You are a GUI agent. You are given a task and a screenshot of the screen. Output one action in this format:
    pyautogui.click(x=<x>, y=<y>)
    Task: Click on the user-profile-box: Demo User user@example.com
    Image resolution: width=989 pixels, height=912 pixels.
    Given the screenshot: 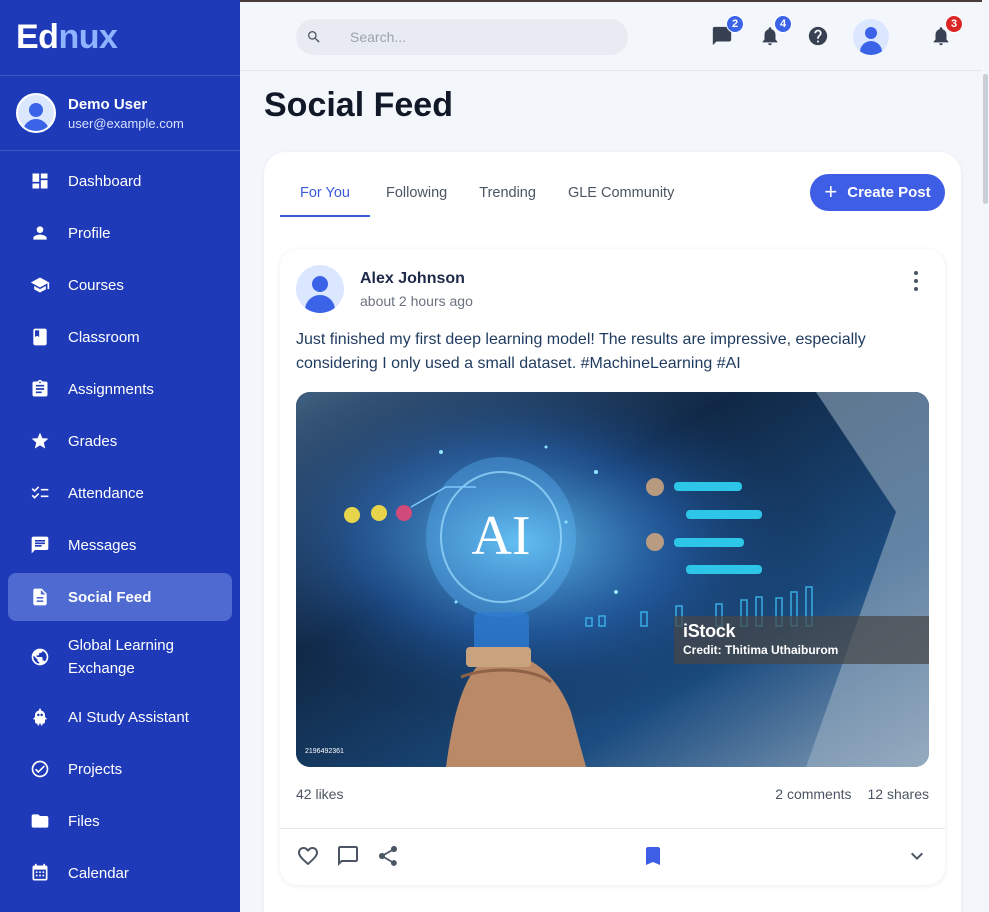 What is the action you would take?
    pyautogui.click(x=120, y=113)
    